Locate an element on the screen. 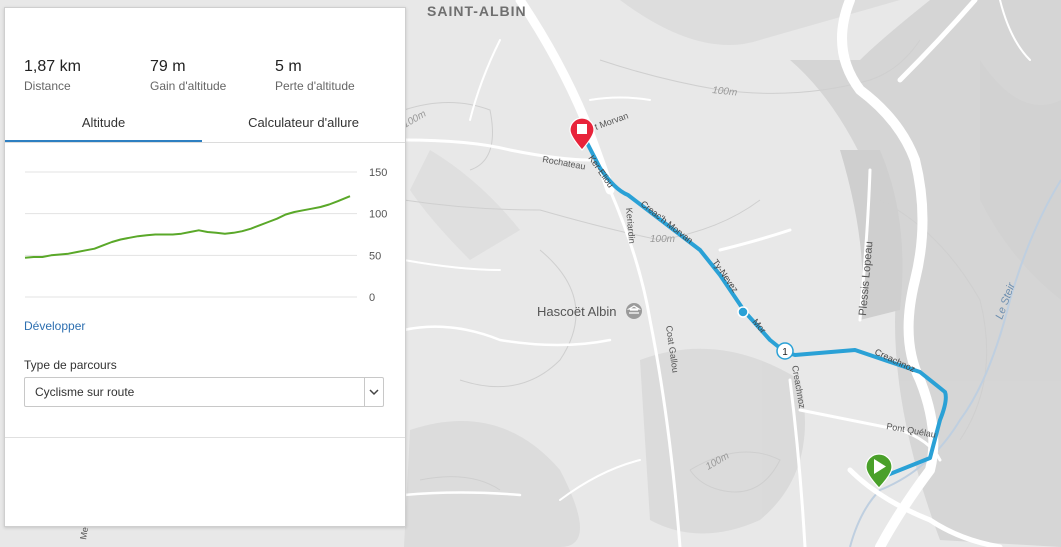 This screenshot has width=1061, height=547. elevation-loss-stat: 5 m Perte d'altitude is located at coordinates (315, 75).